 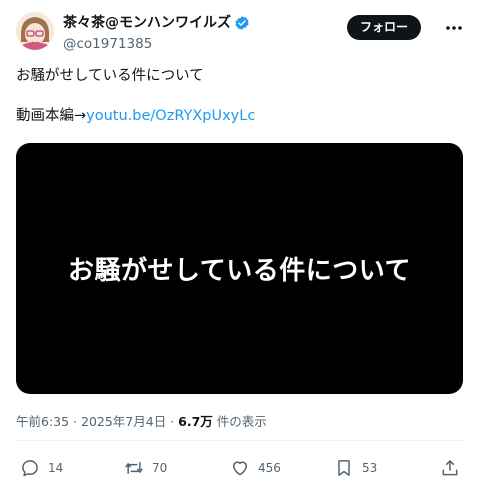 What do you see at coordinates (383, 27) in the screenshot?
I see `follow-button: フォロー` at bounding box center [383, 27].